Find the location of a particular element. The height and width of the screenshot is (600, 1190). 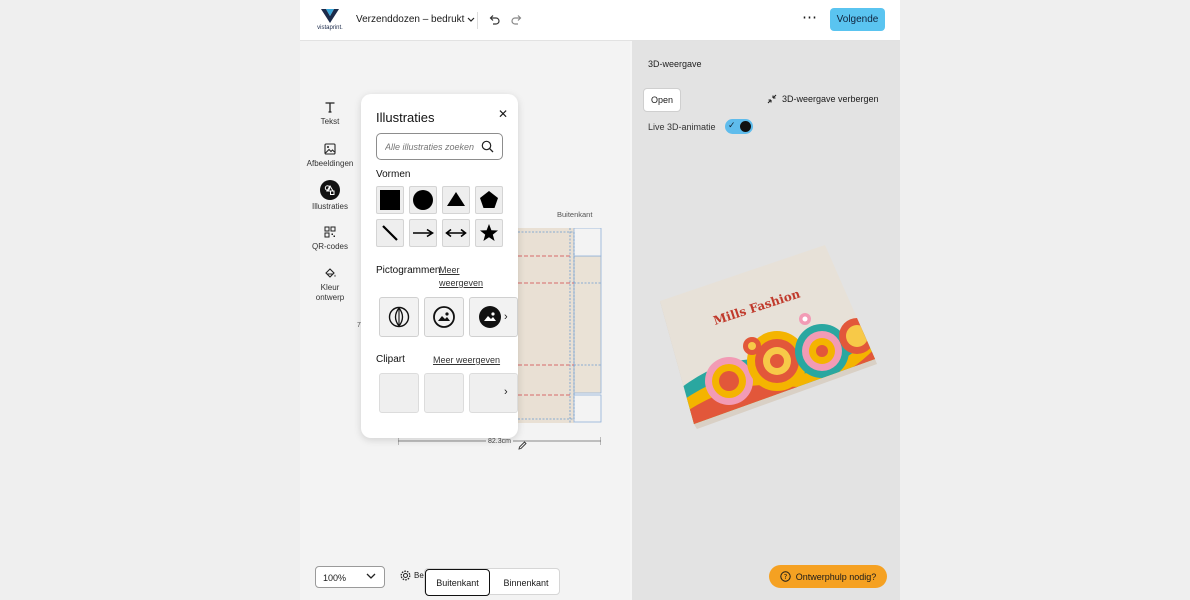

shape-arrow is located at coordinates (423, 233).